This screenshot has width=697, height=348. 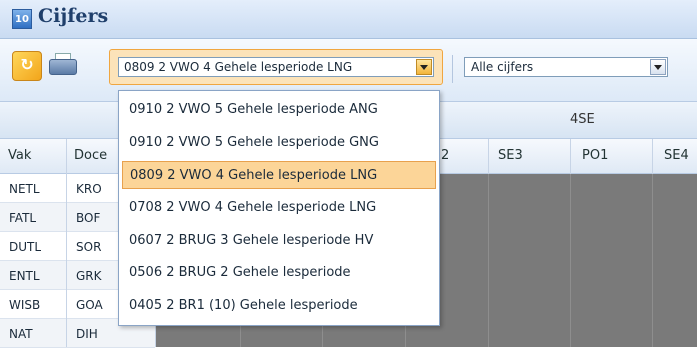 I want to click on period-select: 0809 2 VWO 4 Gehele lesperiode LNG, so click(x=276, y=67).